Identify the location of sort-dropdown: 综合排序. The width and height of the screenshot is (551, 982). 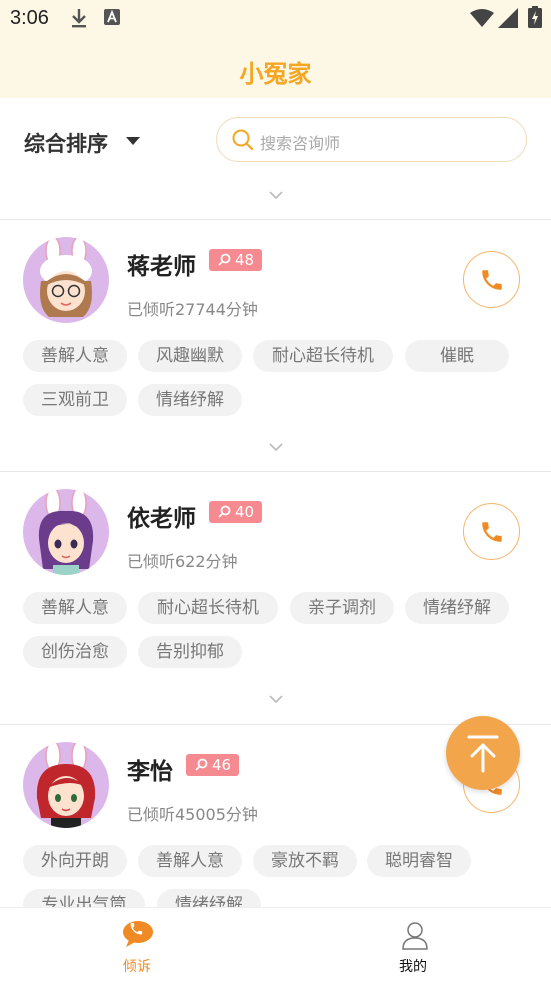
(66, 143).